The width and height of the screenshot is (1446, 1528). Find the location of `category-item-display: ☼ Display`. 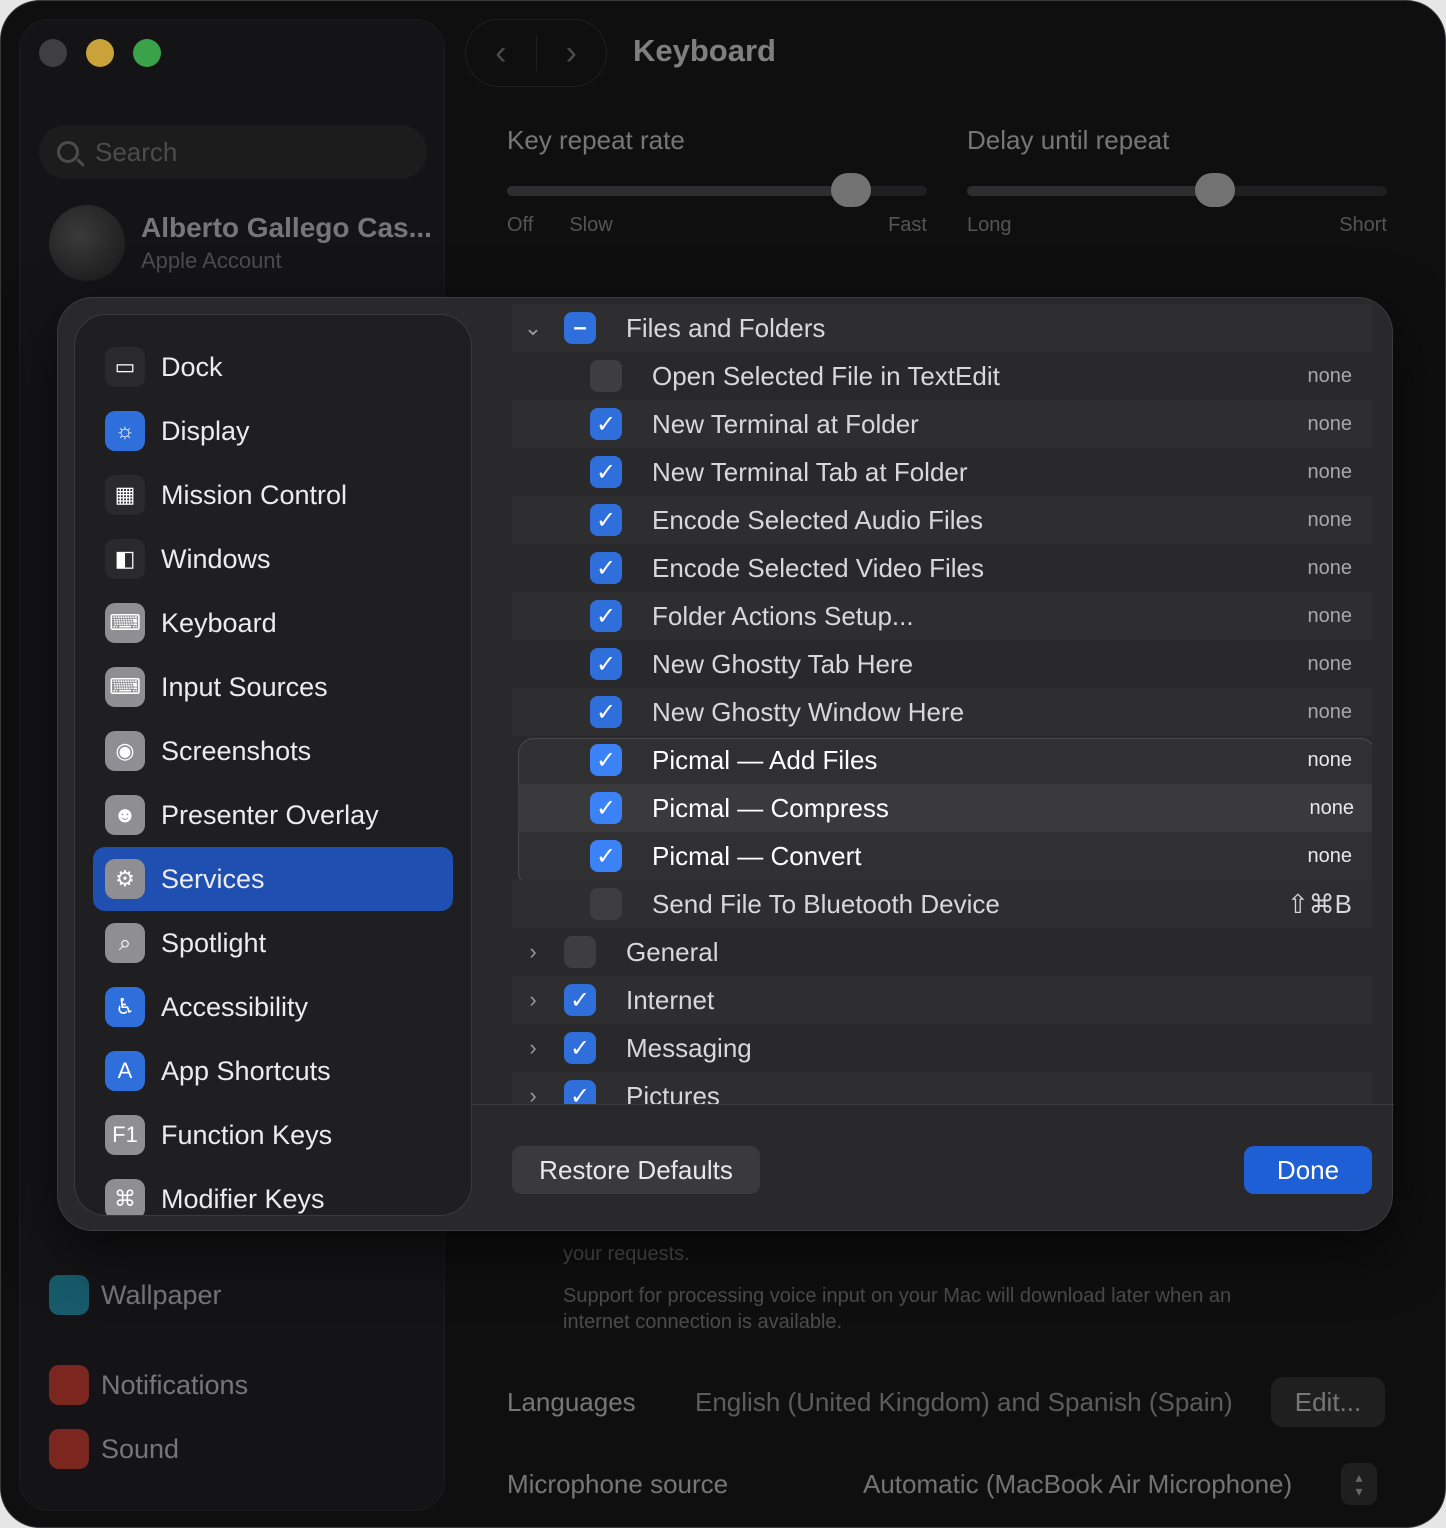

category-item-display: ☼ Display is located at coordinates (273, 431).